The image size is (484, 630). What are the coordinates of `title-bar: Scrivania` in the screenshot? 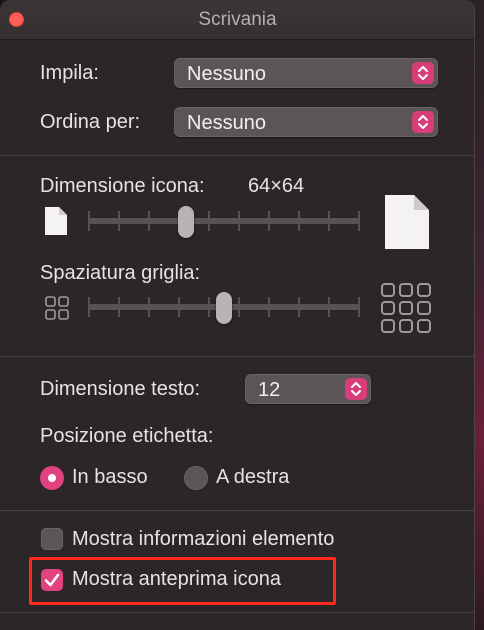 It's located at (237, 20).